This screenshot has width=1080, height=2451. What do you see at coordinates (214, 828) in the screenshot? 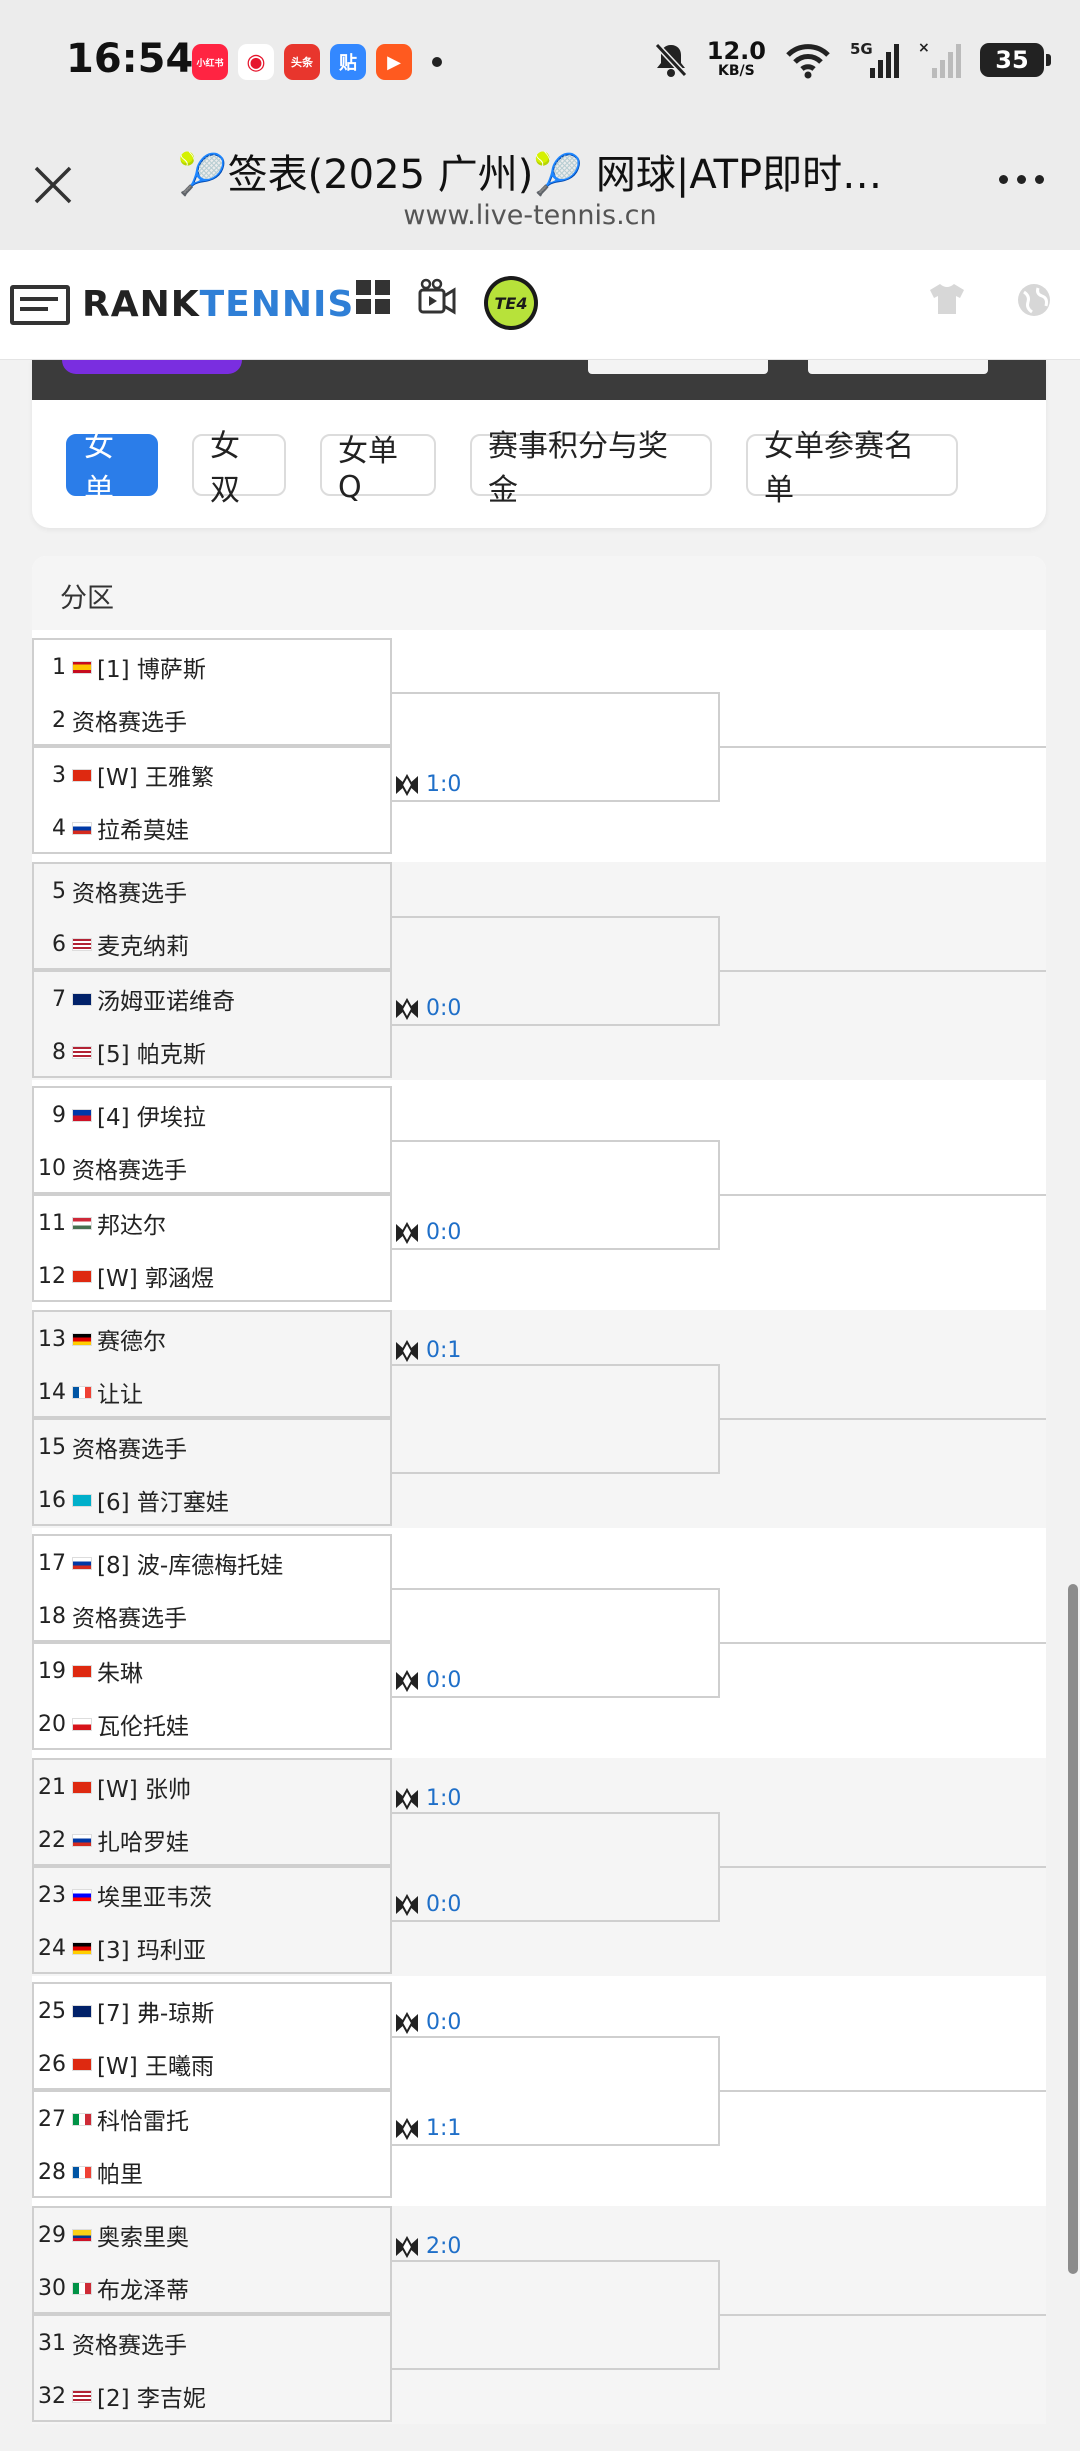
I see `player-row: 4 拉希莫娃` at bounding box center [214, 828].